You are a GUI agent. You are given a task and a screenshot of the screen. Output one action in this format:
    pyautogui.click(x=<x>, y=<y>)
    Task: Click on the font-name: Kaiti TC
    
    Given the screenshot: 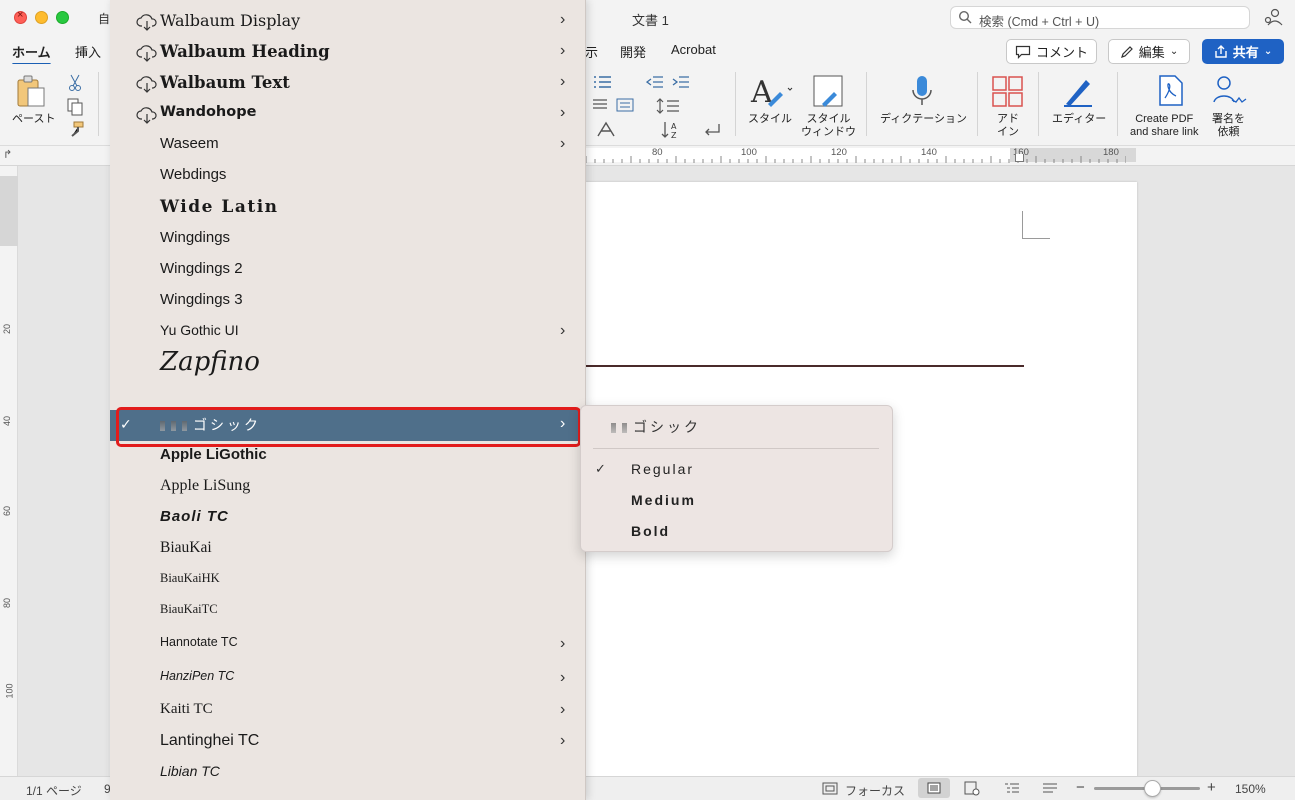 What is the action you would take?
    pyautogui.click(x=186, y=709)
    